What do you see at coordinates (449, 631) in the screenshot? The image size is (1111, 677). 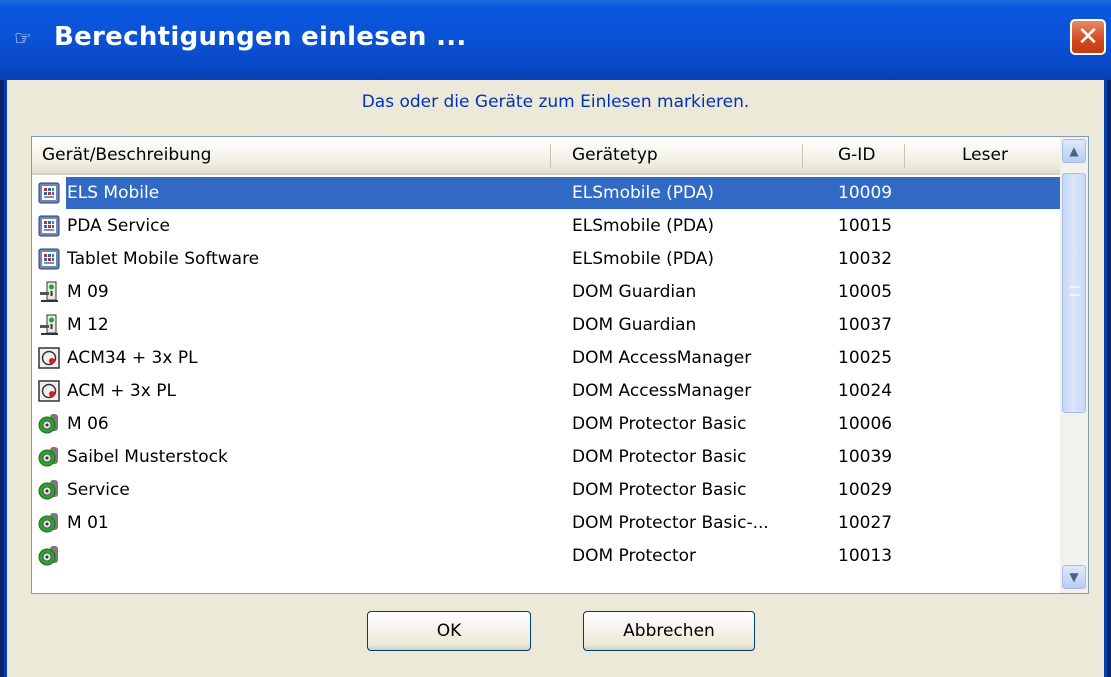 I see `ok-button: OK` at bounding box center [449, 631].